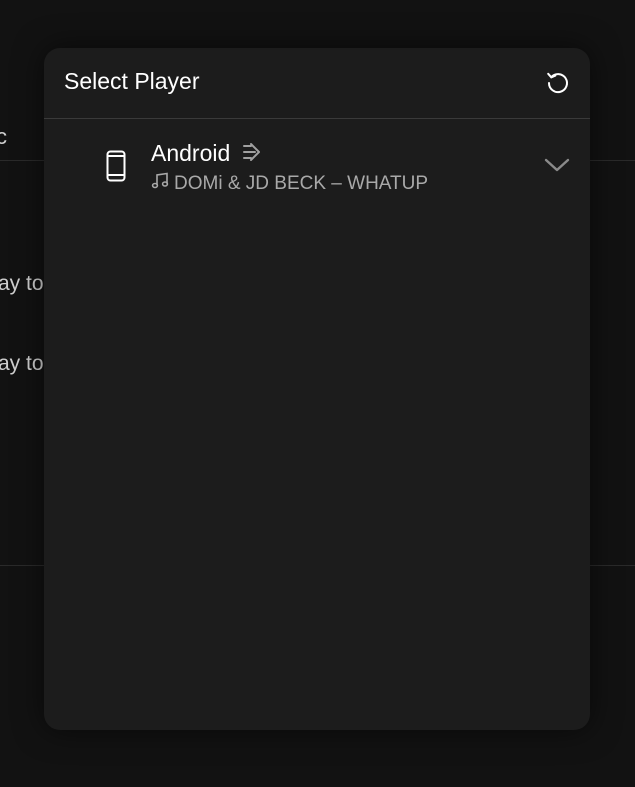 Image resolution: width=635 pixels, height=787 pixels. What do you see at coordinates (116, 168) in the screenshot?
I see `phone-icon` at bounding box center [116, 168].